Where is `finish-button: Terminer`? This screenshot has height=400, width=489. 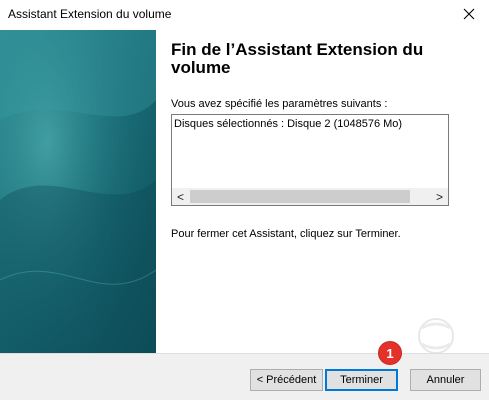 finish-button: Terminer is located at coordinates (361, 380).